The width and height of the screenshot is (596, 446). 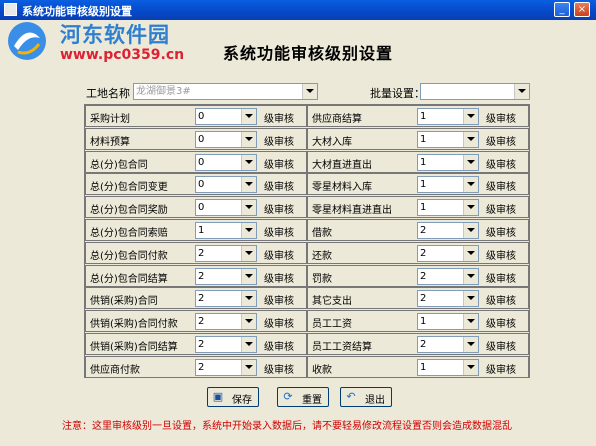 What do you see at coordinates (475, 91) in the screenshot?
I see `batch-select` at bounding box center [475, 91].